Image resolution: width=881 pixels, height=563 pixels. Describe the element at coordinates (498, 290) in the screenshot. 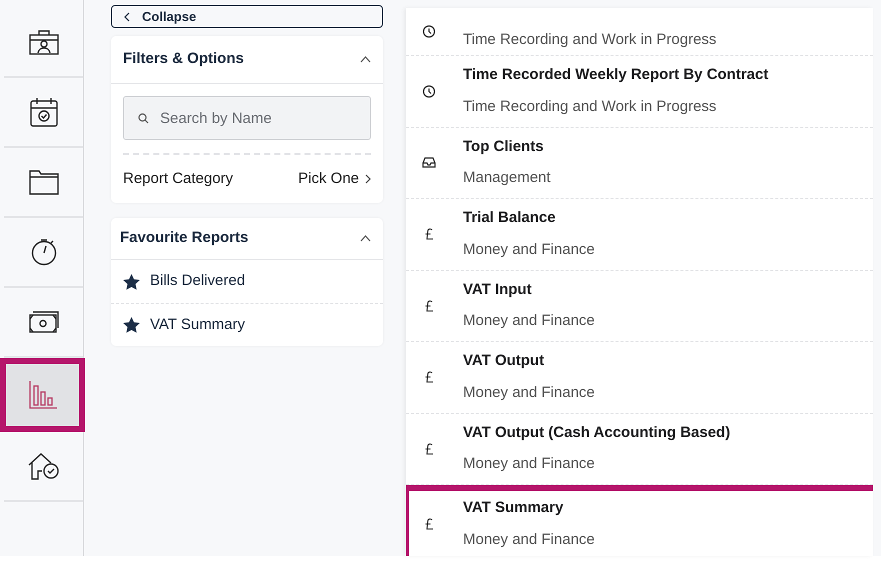

I see `report-title: VAT Input` at that location.